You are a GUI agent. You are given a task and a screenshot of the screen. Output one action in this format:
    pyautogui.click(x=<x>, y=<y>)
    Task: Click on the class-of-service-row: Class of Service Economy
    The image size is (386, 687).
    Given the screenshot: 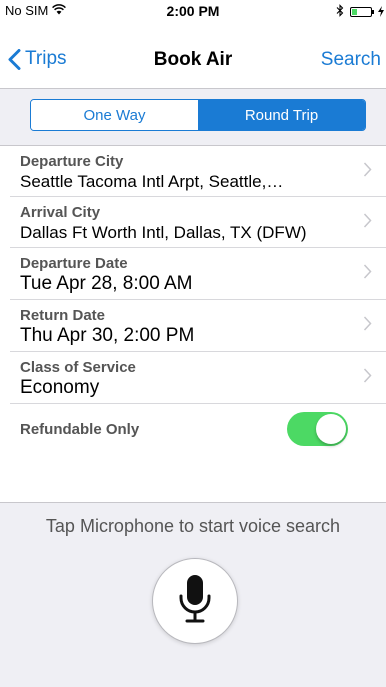 What is the action you would take?
    pyautogui.click(x=193, y=378)
    